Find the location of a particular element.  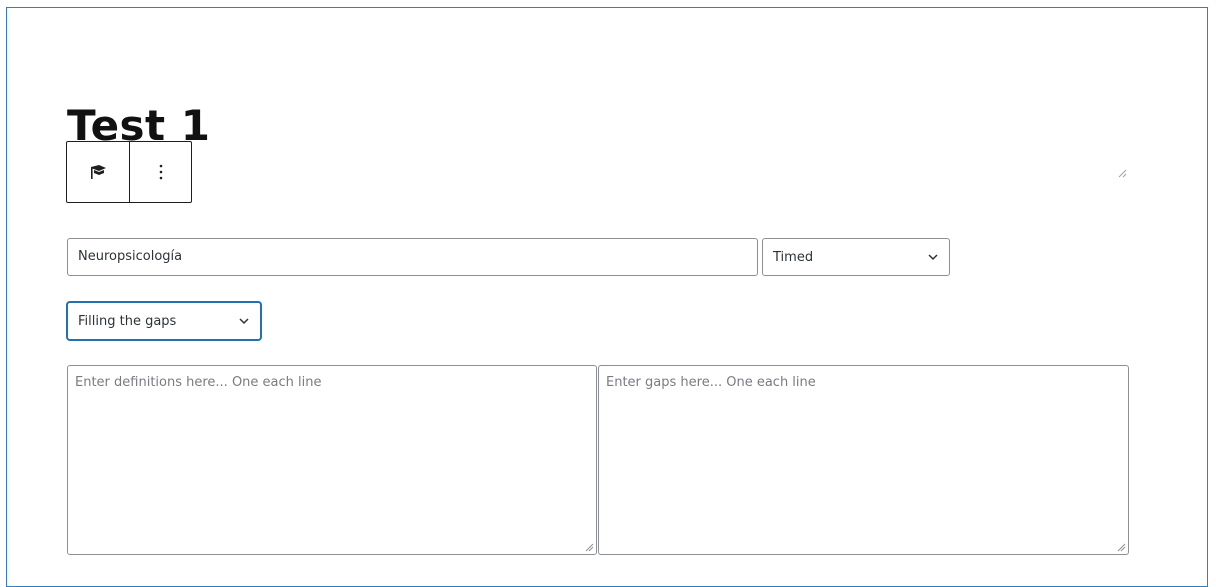

quiz-name-value: Neuropsicología is located at coordinates (130, 256).